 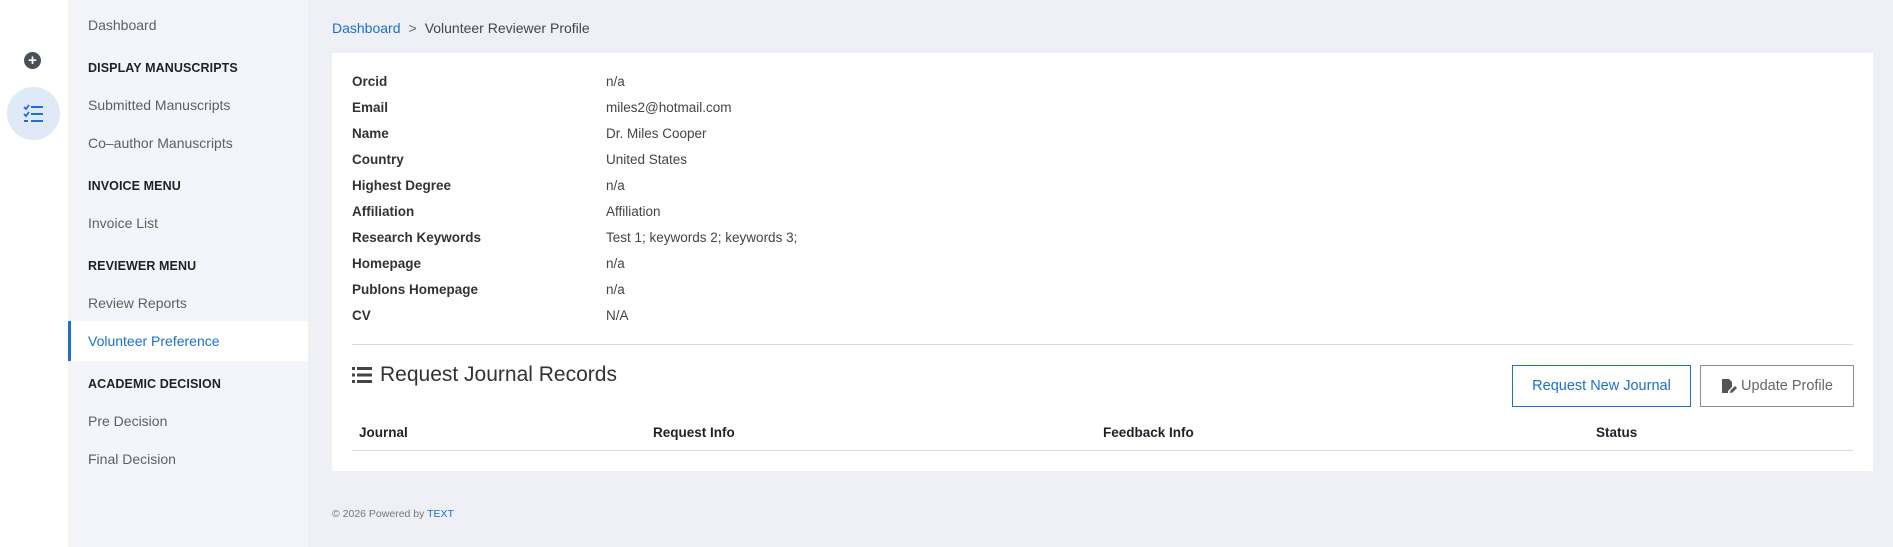 What do you see at coordinates (362, 375) in the screenshot?
I see `list-icon` at bounding box center [362, 375].